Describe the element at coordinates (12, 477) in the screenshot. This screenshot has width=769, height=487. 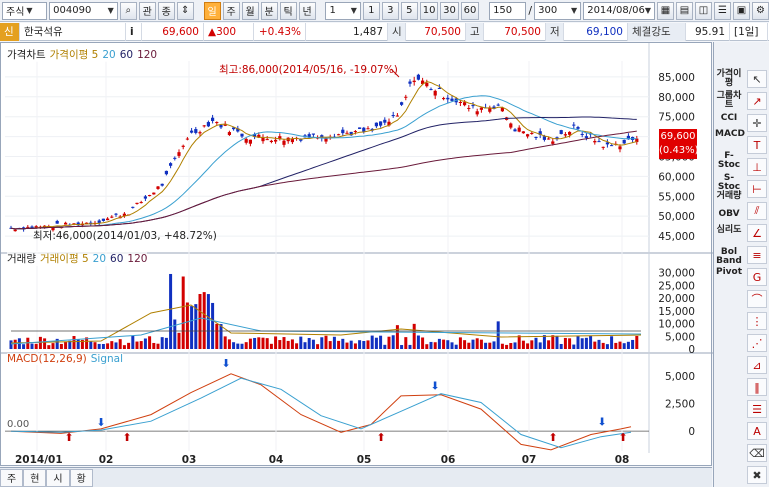
I see `tab-week: 주` at that location.